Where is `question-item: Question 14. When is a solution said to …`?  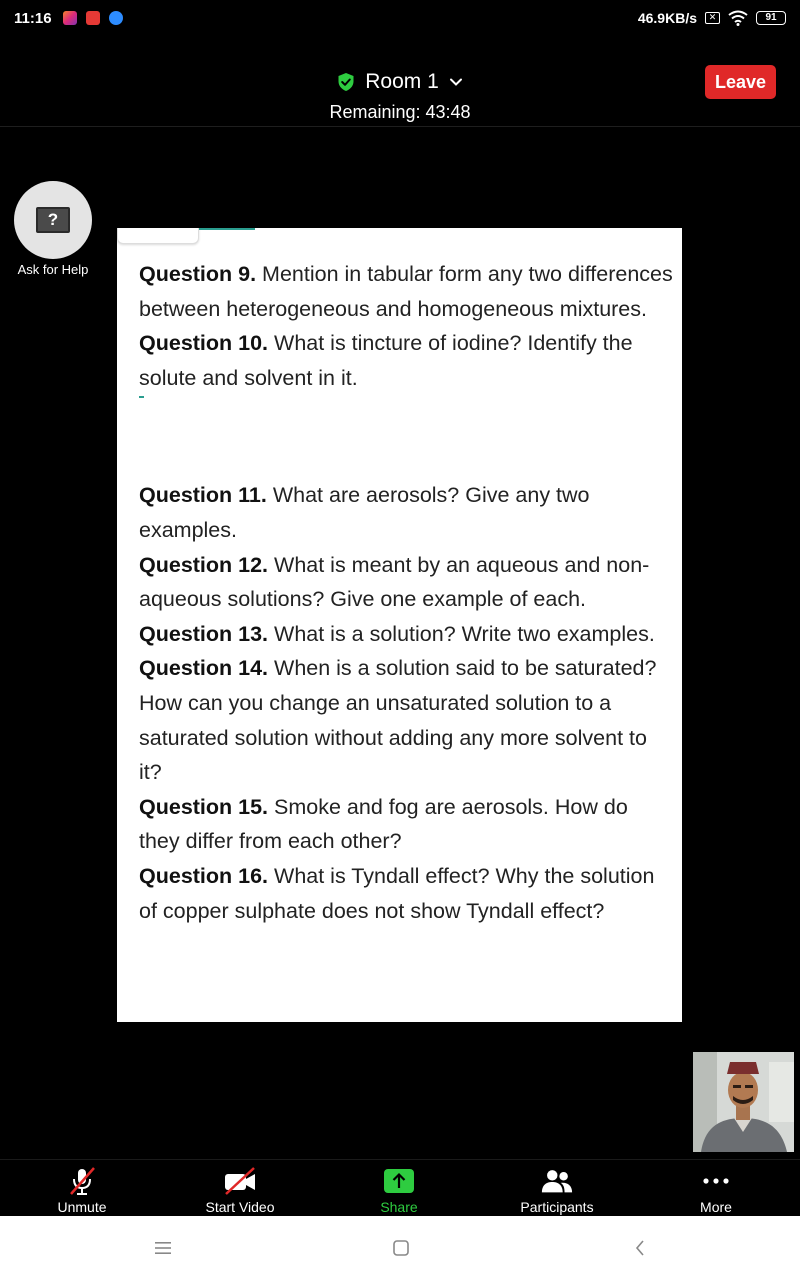 question-item: Question 14. When is a solution said to … is located at coordinates (406, 720).